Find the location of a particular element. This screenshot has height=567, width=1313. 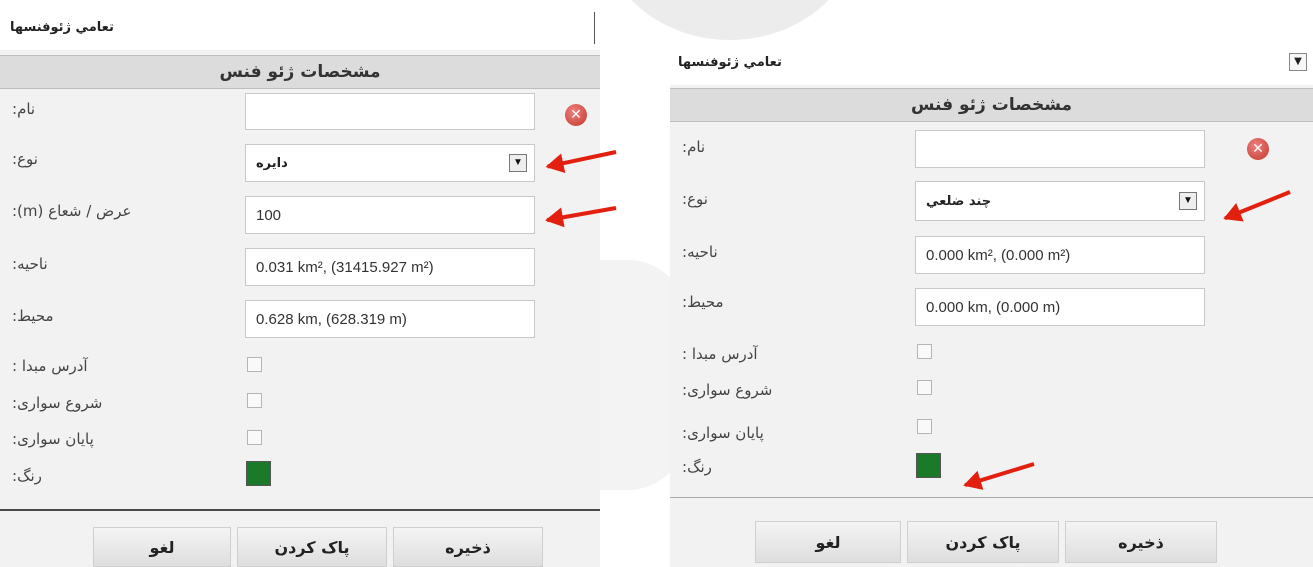

scrollbar-edge is located at coordinates (594, 28).